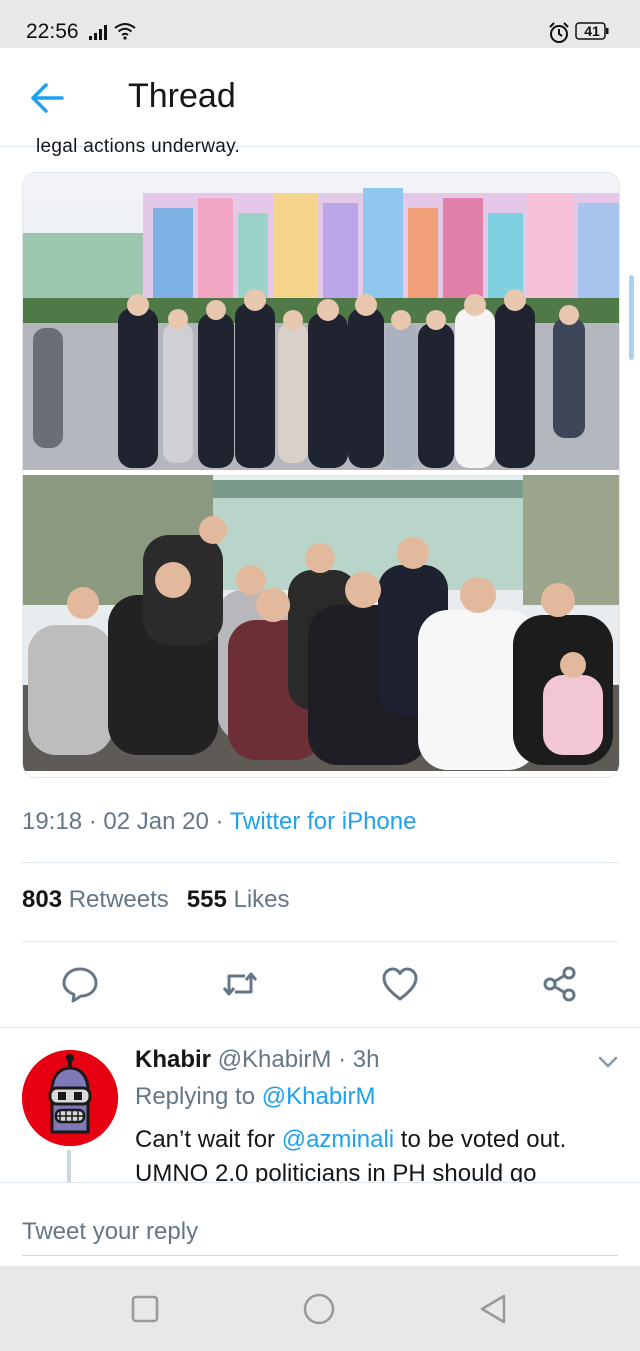 This screenshot has height=1351, width=640. Describe the element at coordinates (592, 31) in the screenshot. I see `battery-level: 41` at that location.